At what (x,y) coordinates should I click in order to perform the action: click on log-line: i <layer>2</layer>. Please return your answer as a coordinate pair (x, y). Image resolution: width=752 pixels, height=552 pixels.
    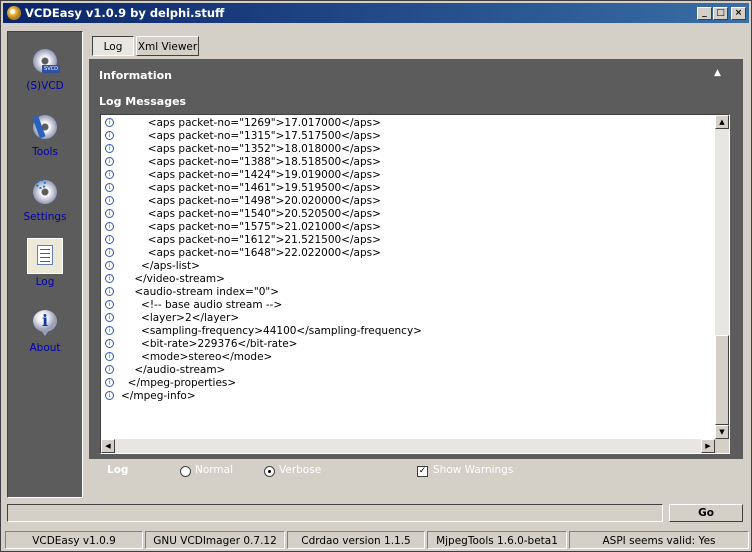
    Looking at the image, I should click on (407, 318).